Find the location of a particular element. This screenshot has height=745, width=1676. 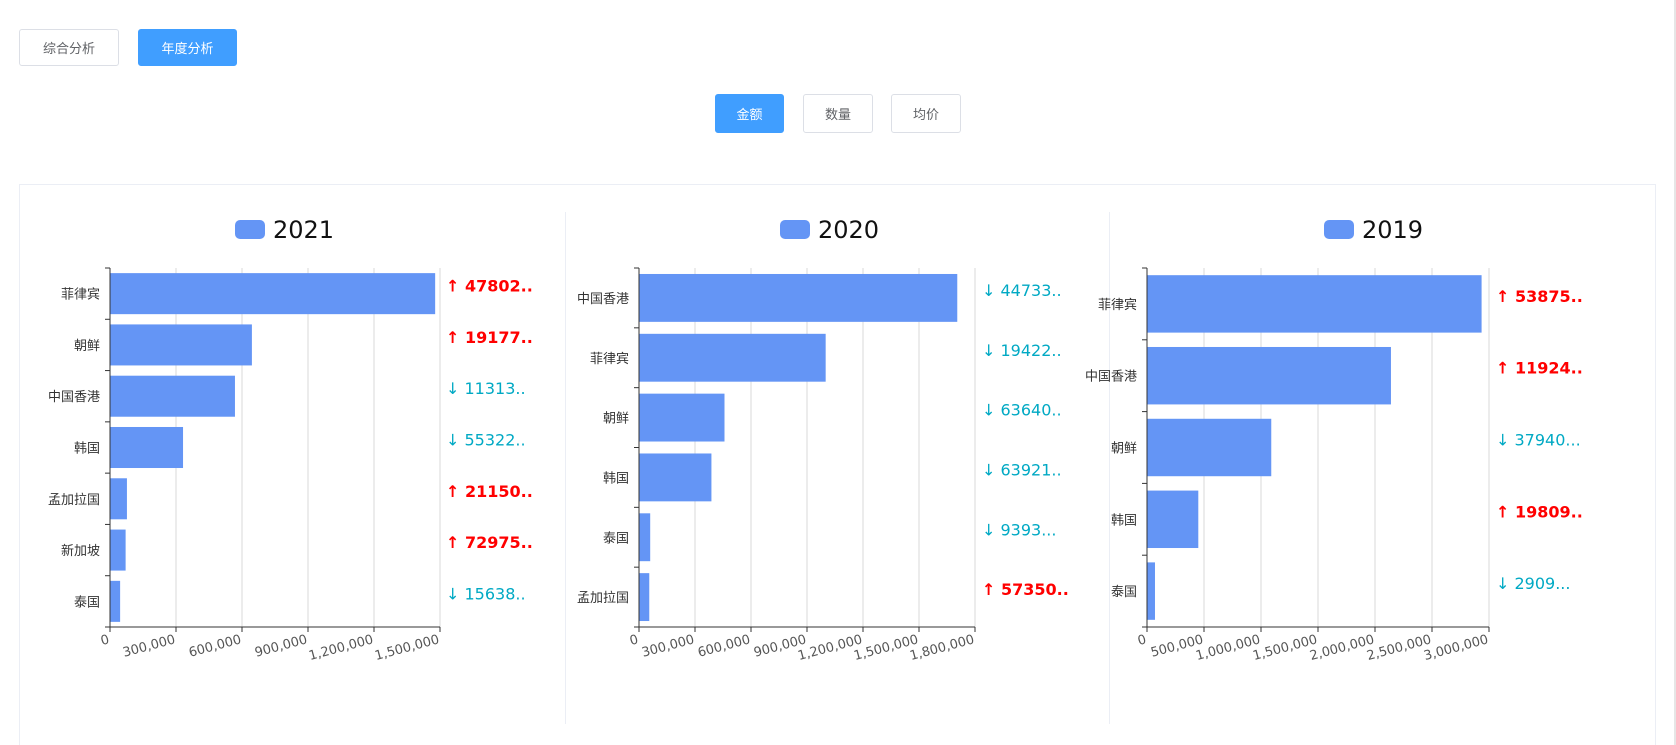

change-annotation: ↑ 21150.. is located at coordinates (489, 491).